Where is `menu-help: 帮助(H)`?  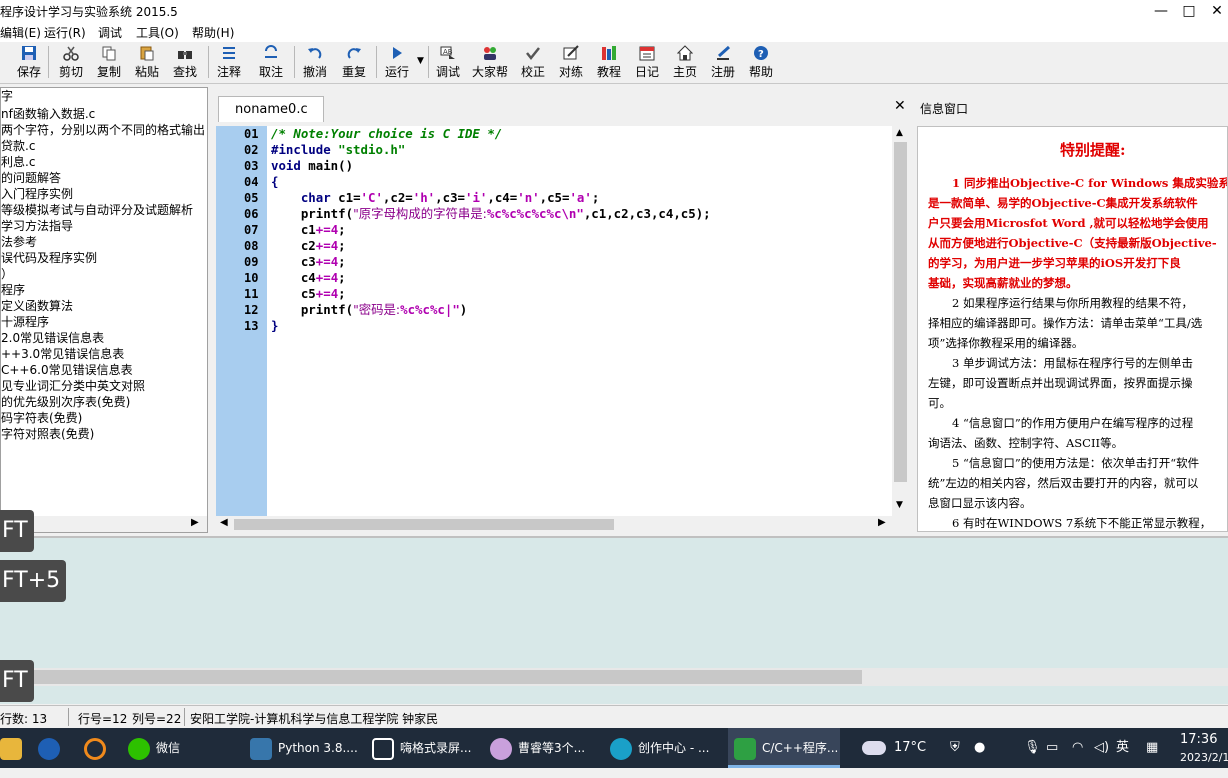 menu-help: 帮助(H) is located at coordinates (213, 32).